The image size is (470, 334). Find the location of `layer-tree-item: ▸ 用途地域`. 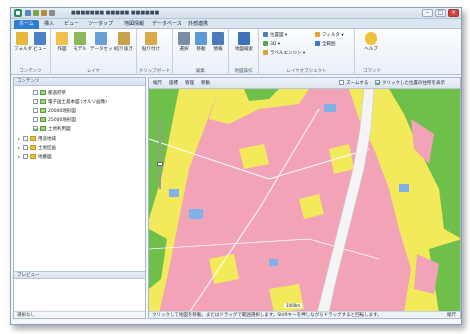

layer-tree-item: ▸ 用途地域 is located at coordinates (37, 139).